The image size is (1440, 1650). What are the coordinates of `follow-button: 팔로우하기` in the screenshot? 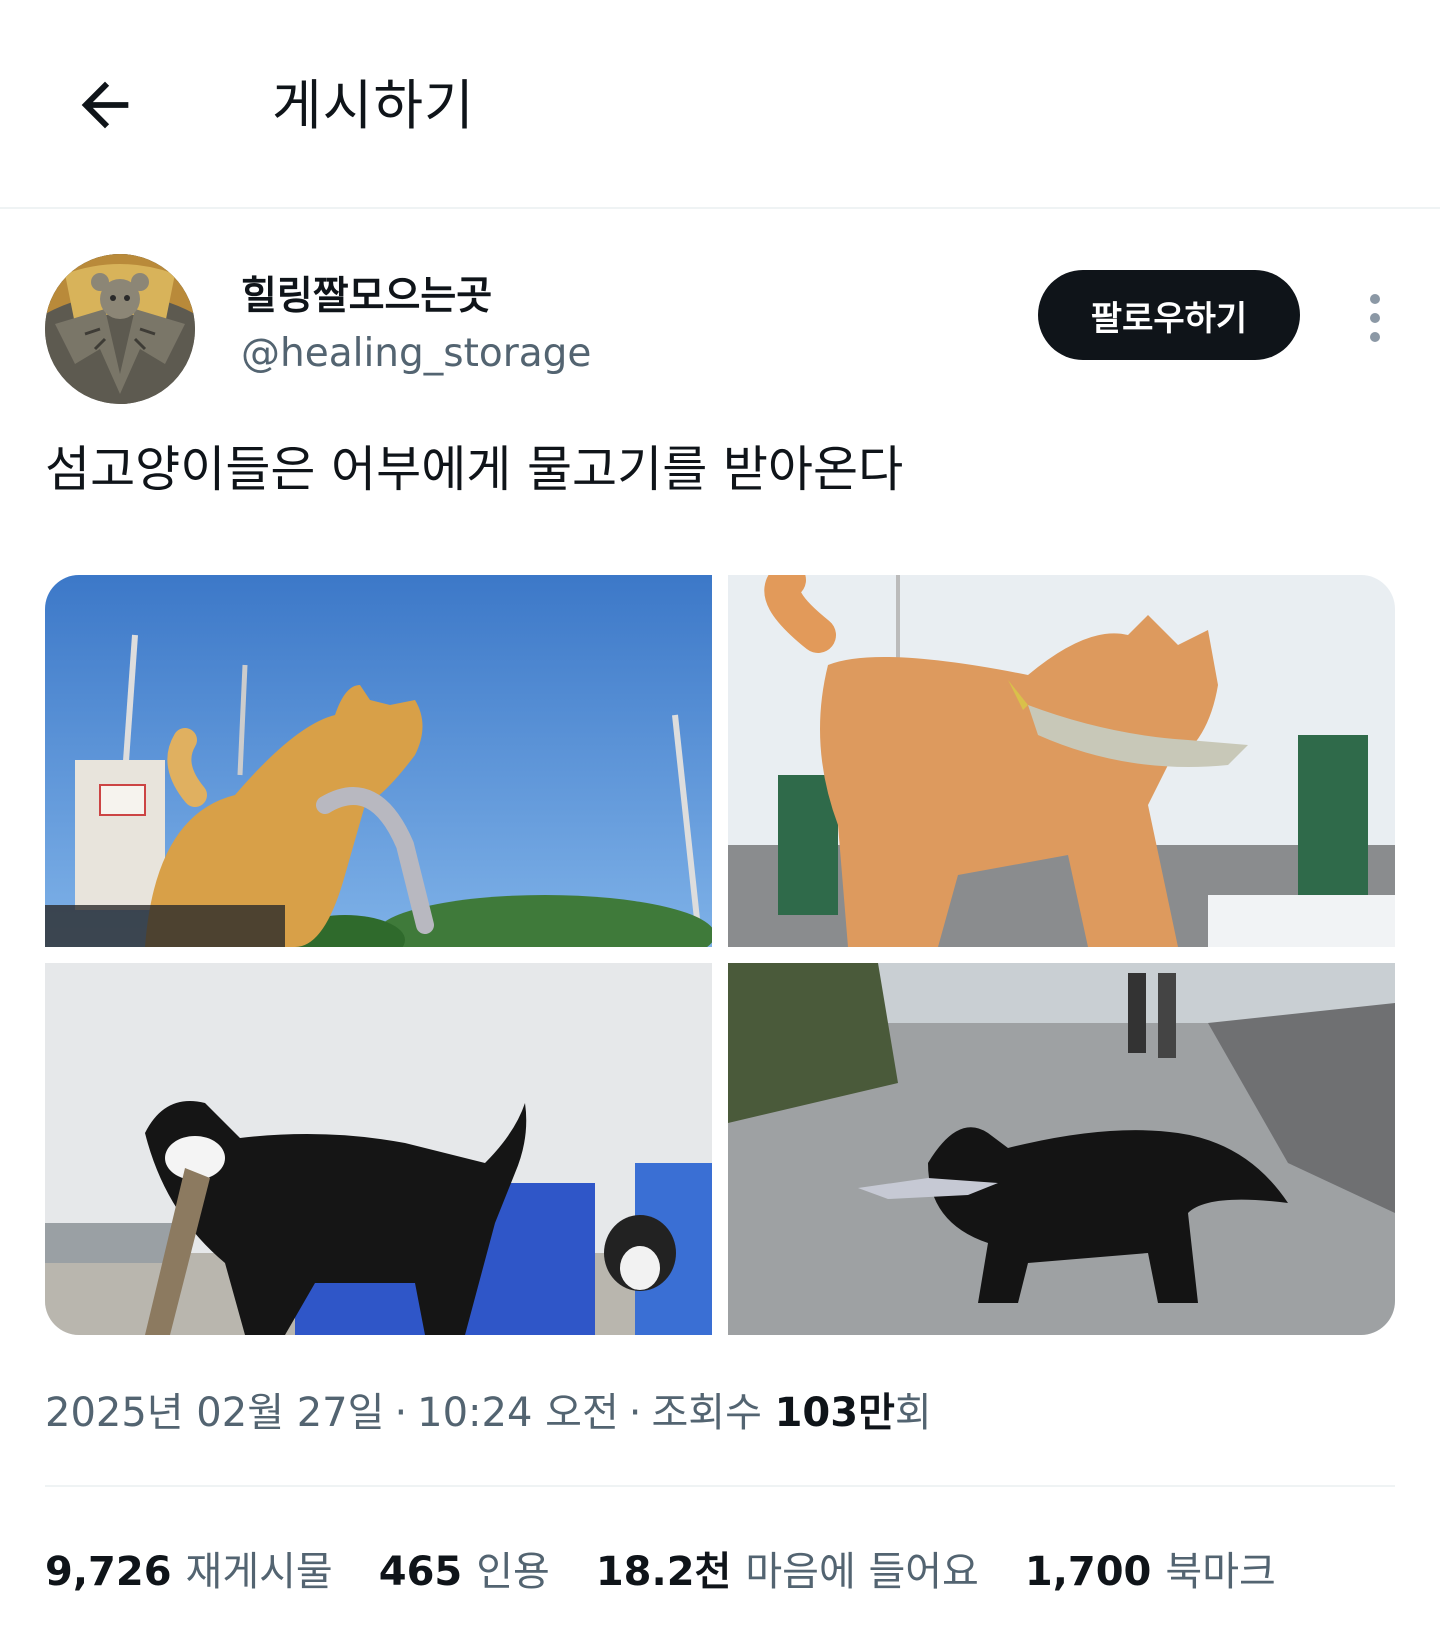 It's located at (1169, 315).